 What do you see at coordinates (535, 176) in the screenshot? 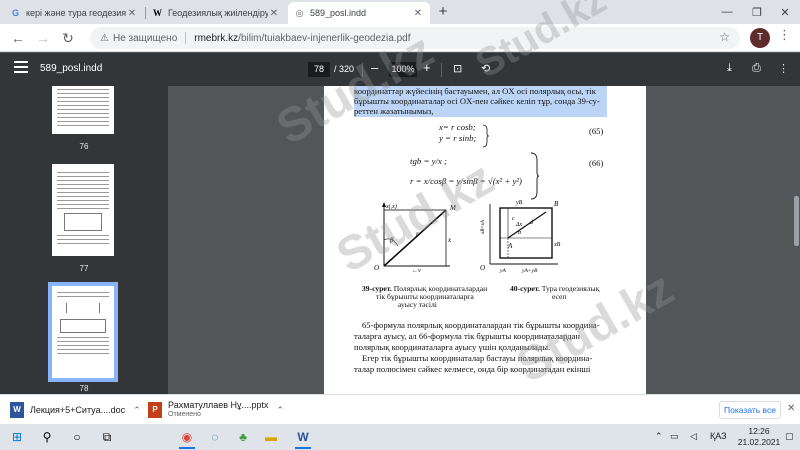
I see `brace-66-icon` at bounding box center [535, 176].